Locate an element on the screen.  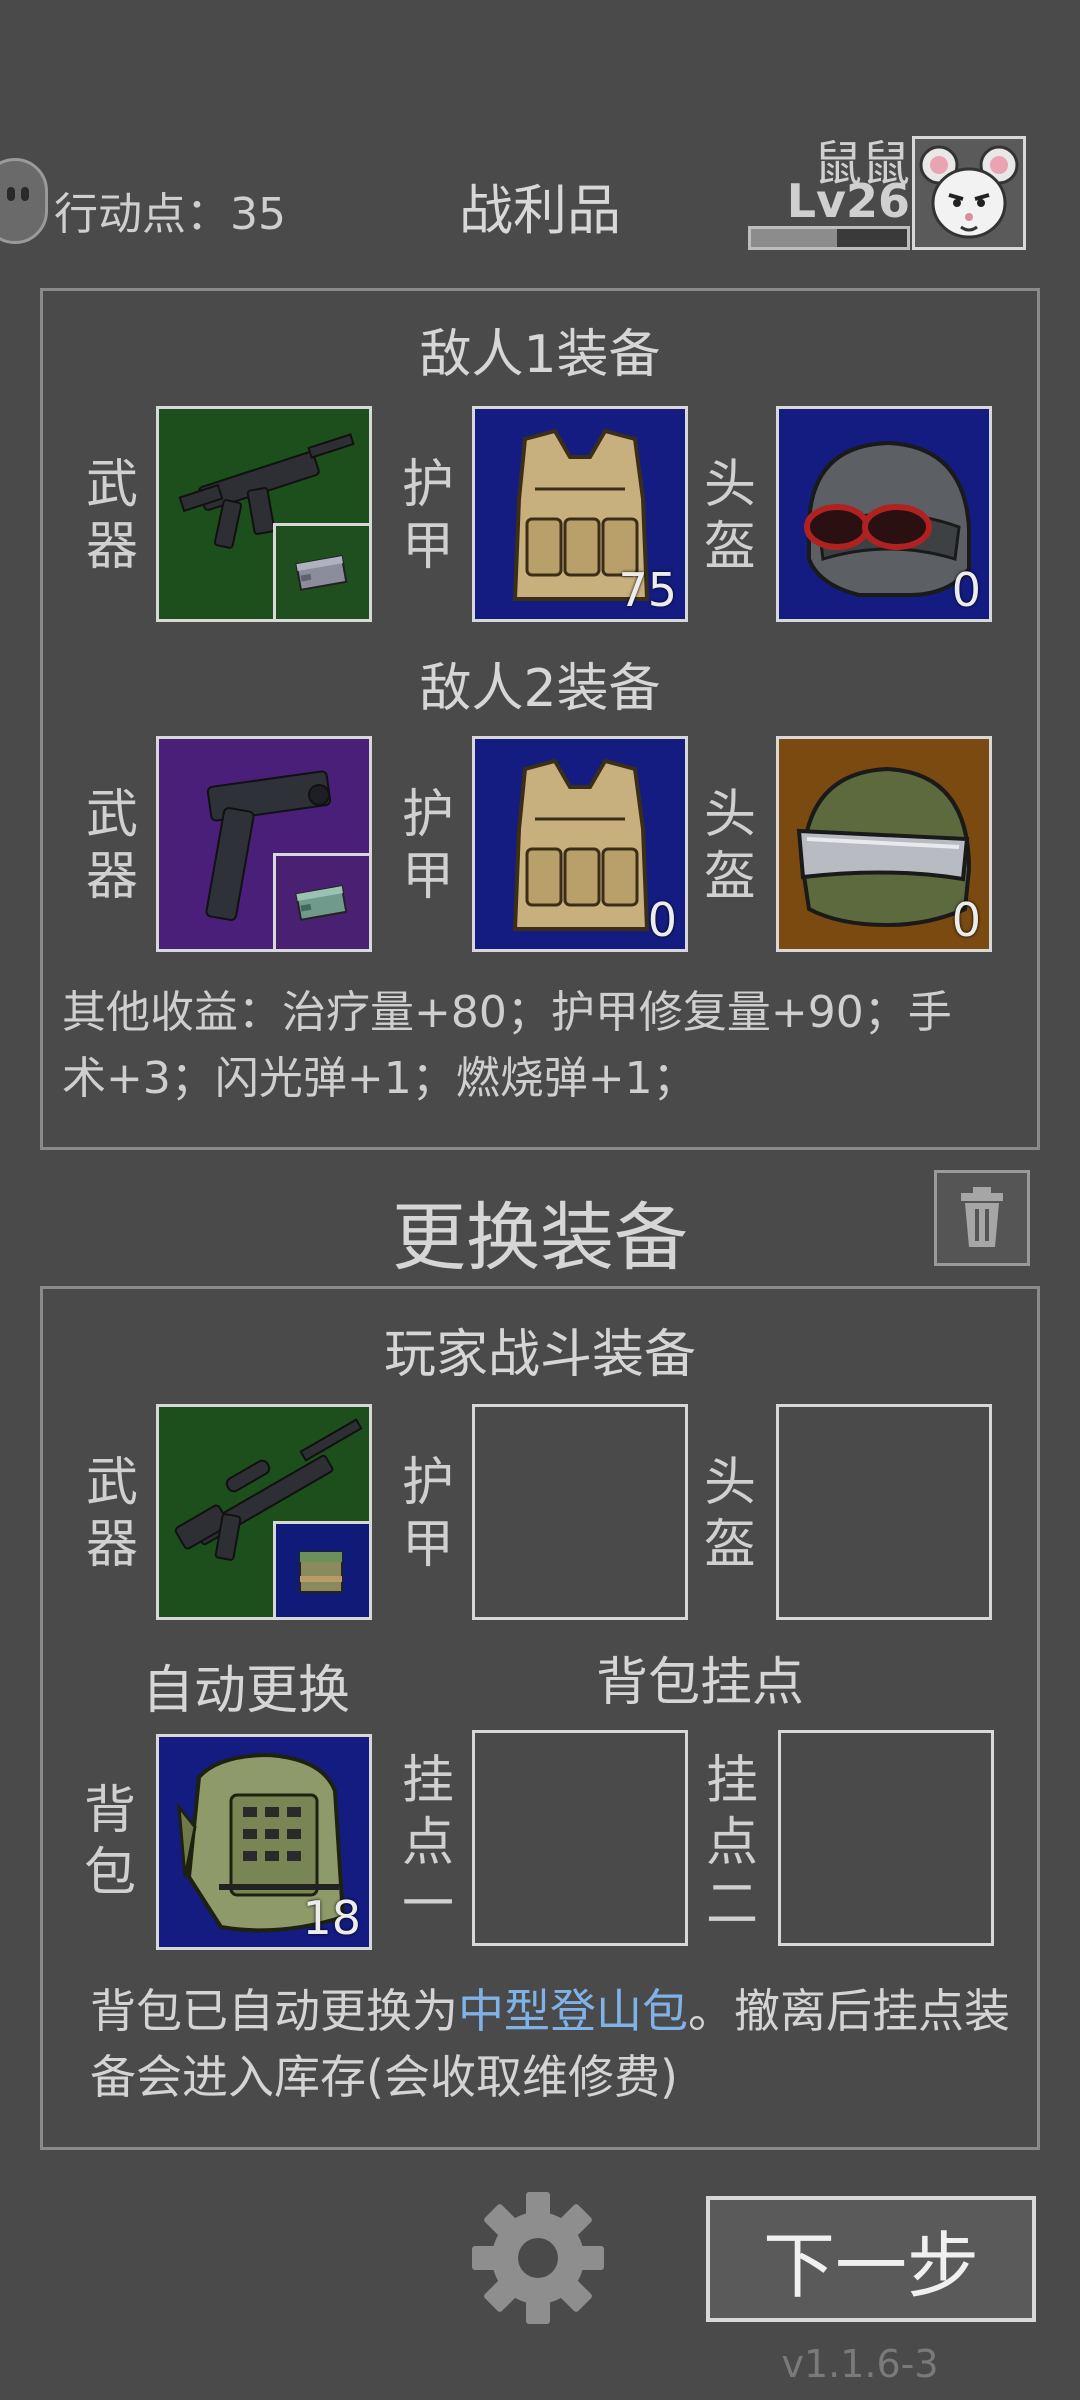
trash-icon is located at coordinates (982, 1217).